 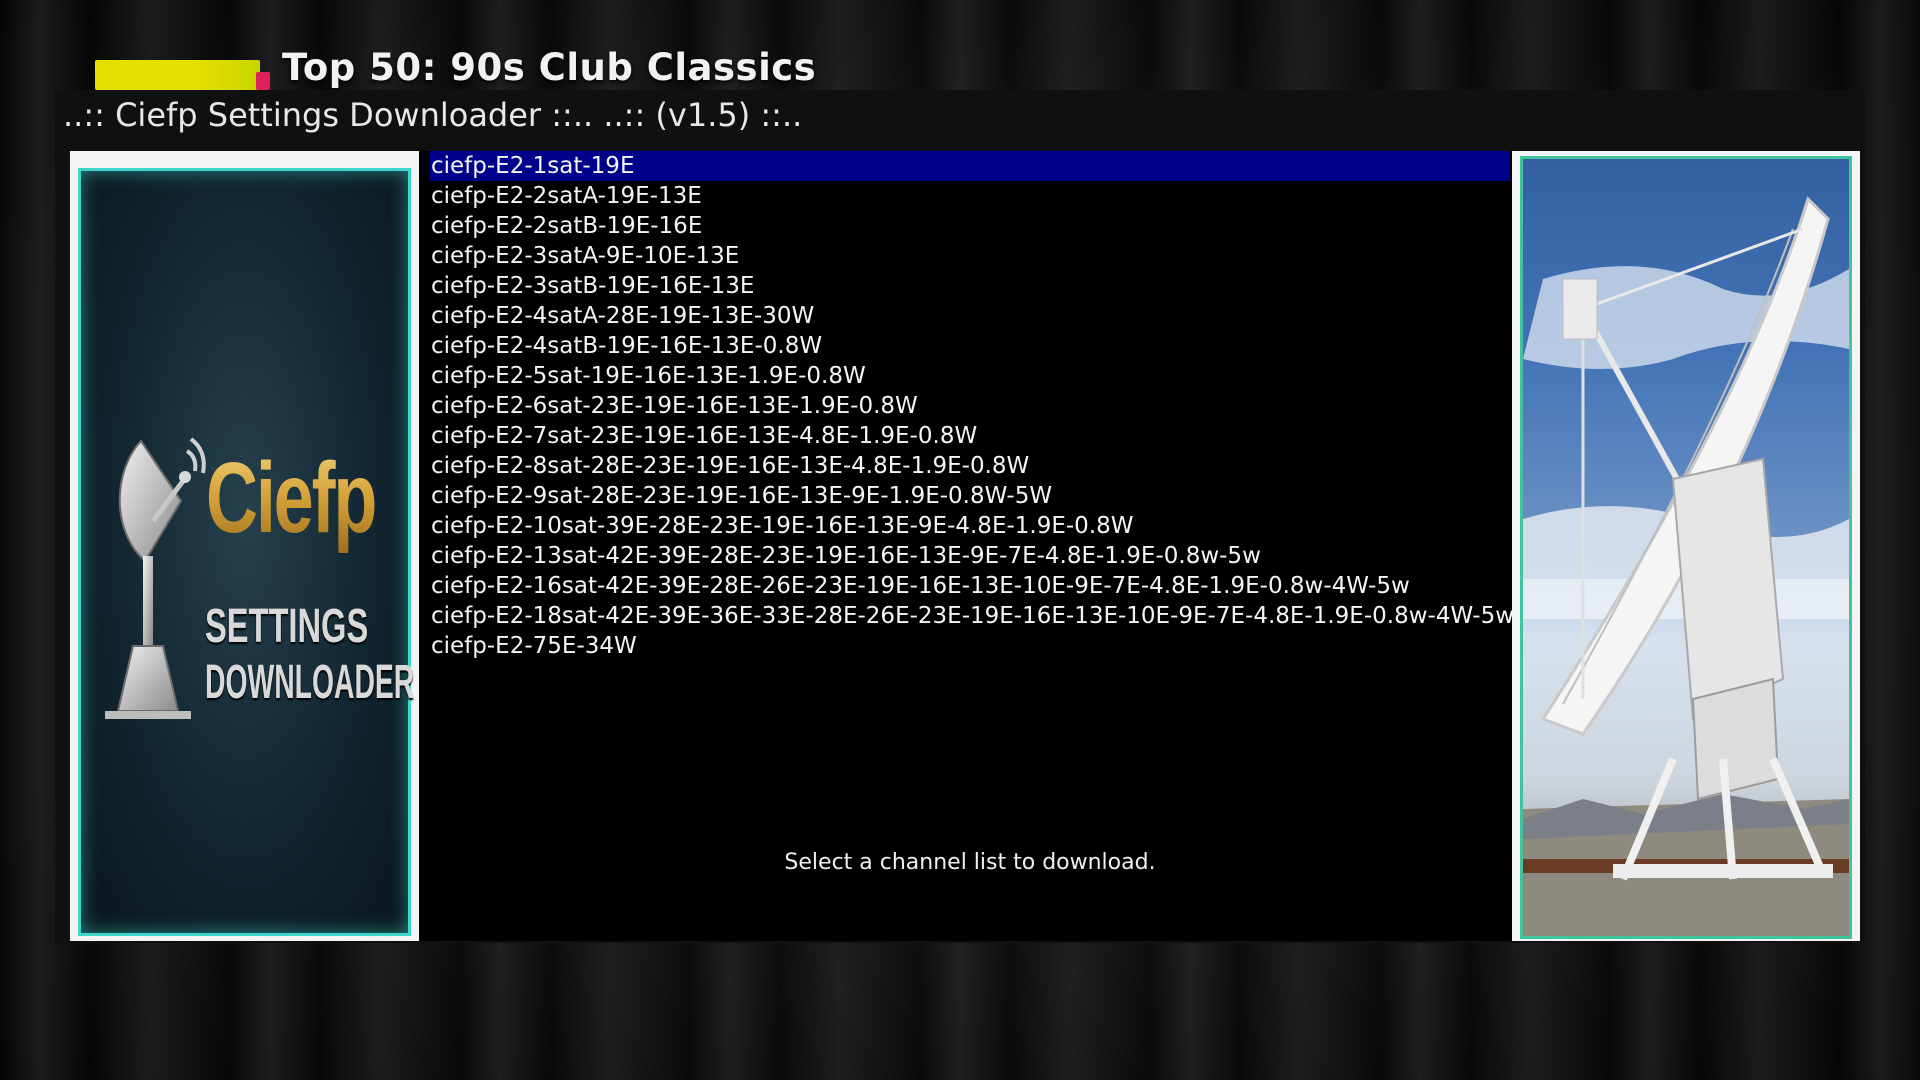 What do you see at coordinates (291, 498) in the screenshot?
I see `logo-brand: Ciefp` at bounding box center [291, 498].